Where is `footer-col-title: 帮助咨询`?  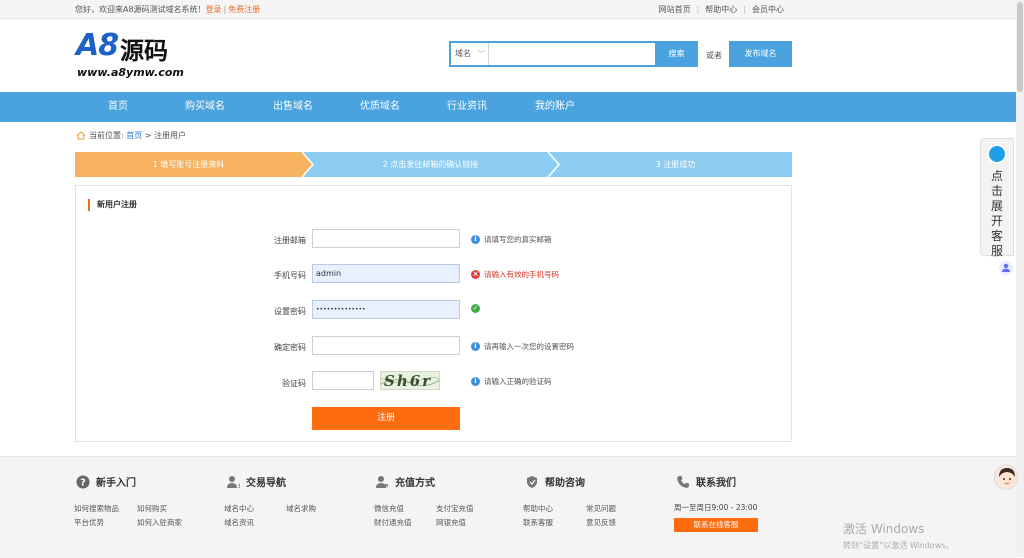 footer-col-title: 帮助咨询 is located at coordinates (565, 483).